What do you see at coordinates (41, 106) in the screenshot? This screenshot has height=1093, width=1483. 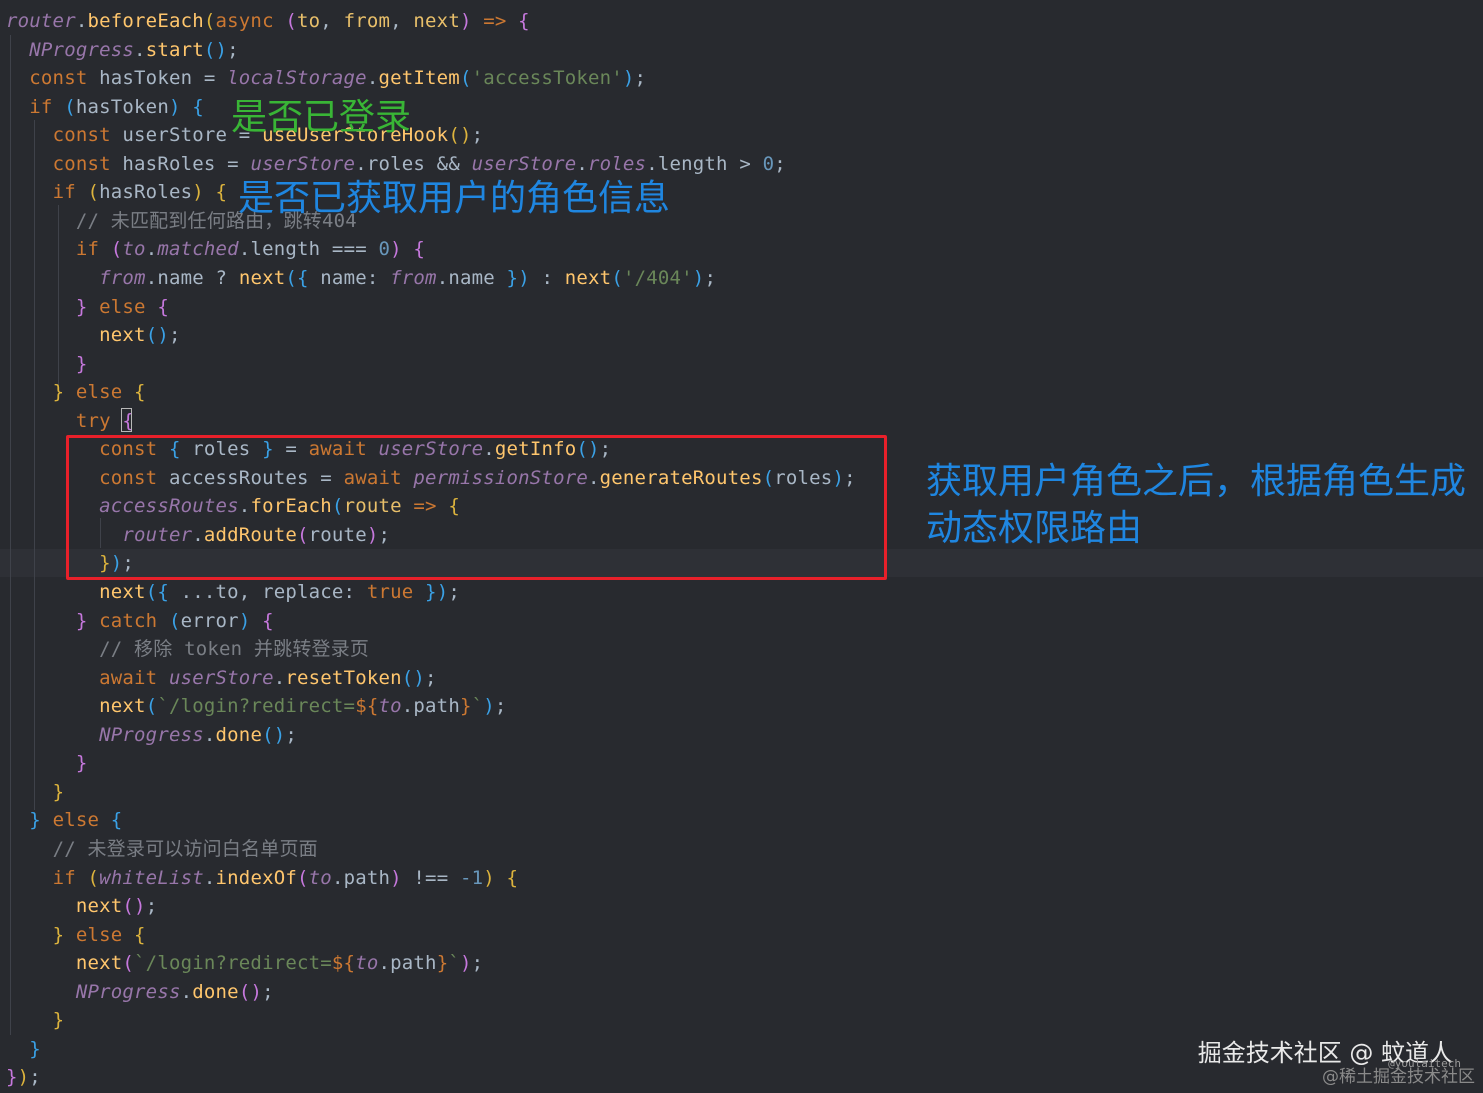 I see `code-token: if` at bounding box center [41, 106].